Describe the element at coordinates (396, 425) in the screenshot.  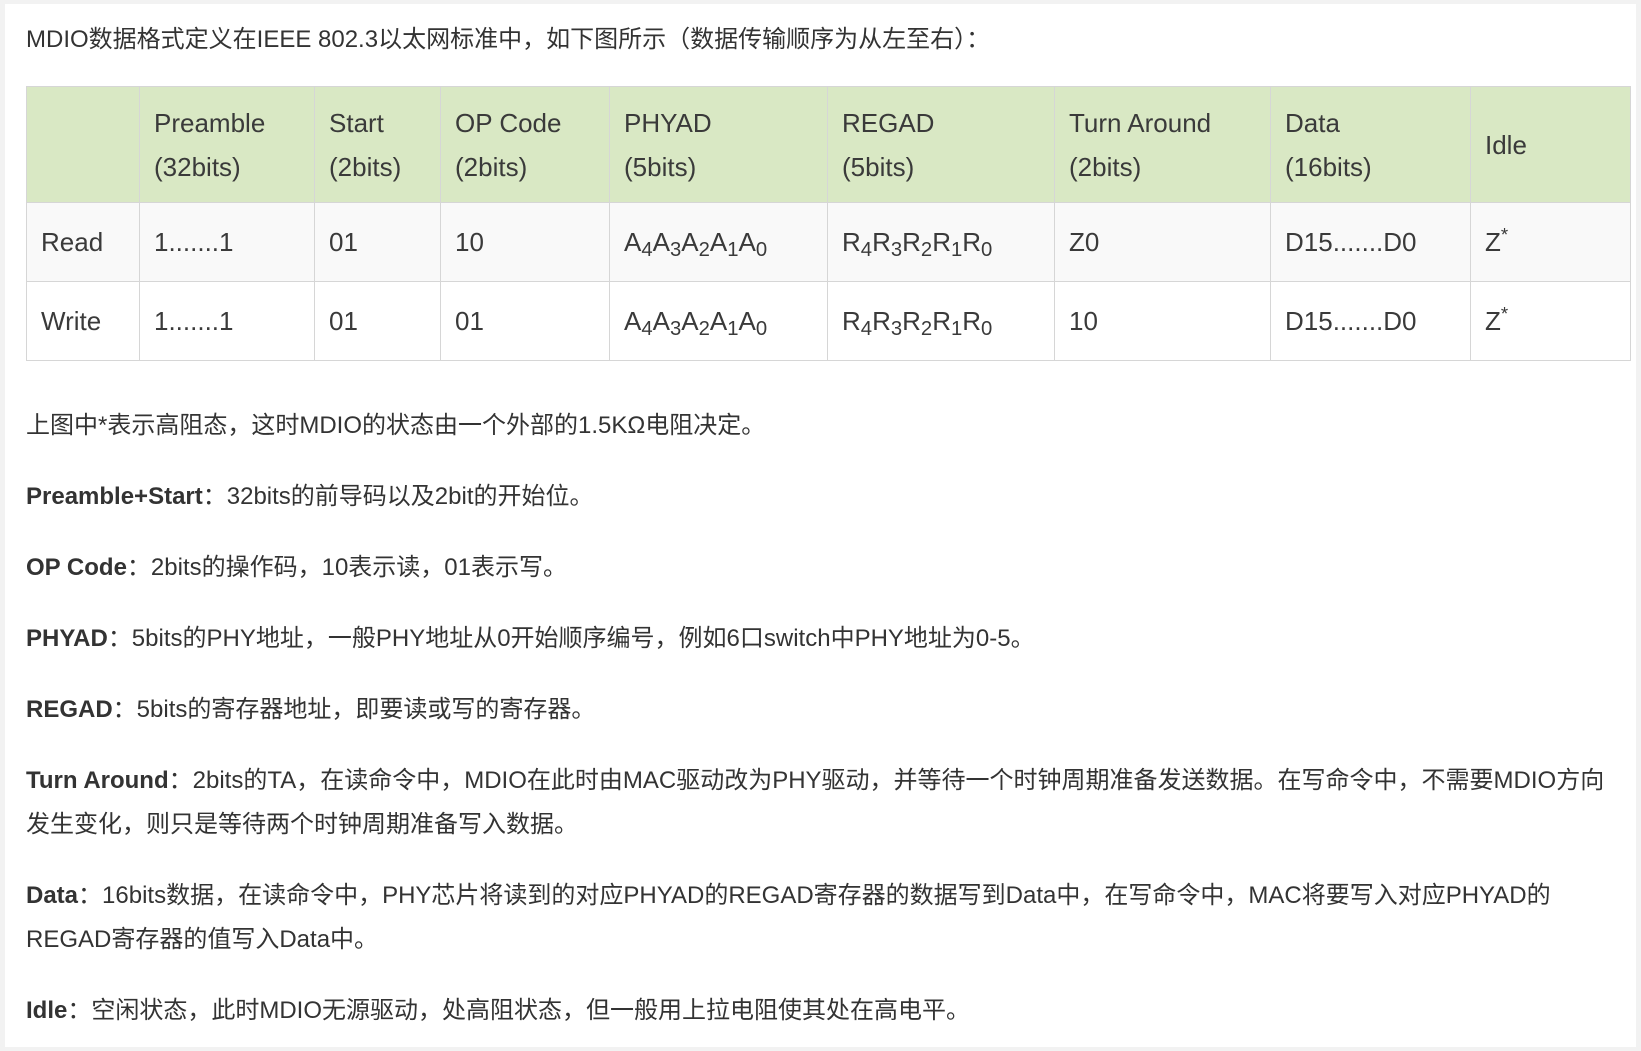
I see `high-impedance-note: 上图中*表示高阻态，这时MDIO的状态由一个外部的1.5KΩ电阻决定。` at that location.